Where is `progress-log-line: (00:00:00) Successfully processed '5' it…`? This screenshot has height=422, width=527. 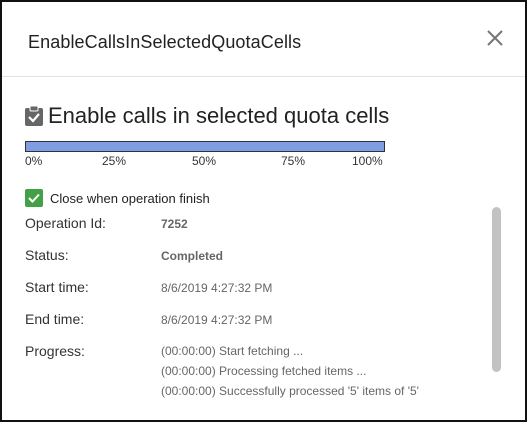 progress-log-line: (00:00:00) Successfully processed '5' it… is located at coordinates (290, 391).